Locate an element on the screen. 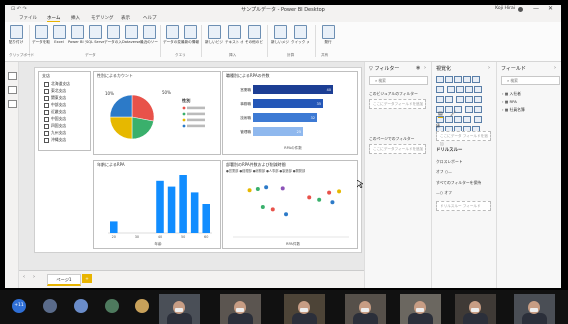  close-button: ✕ is located at coordinates (550, 8).